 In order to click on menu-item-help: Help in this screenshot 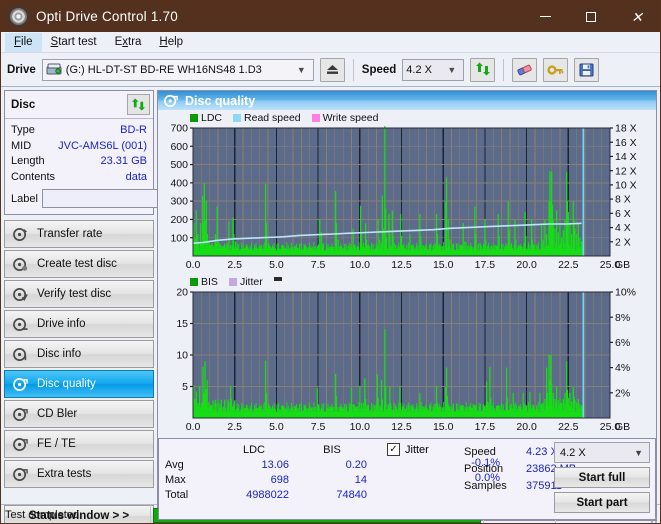, I will do `click(171, 42)`.